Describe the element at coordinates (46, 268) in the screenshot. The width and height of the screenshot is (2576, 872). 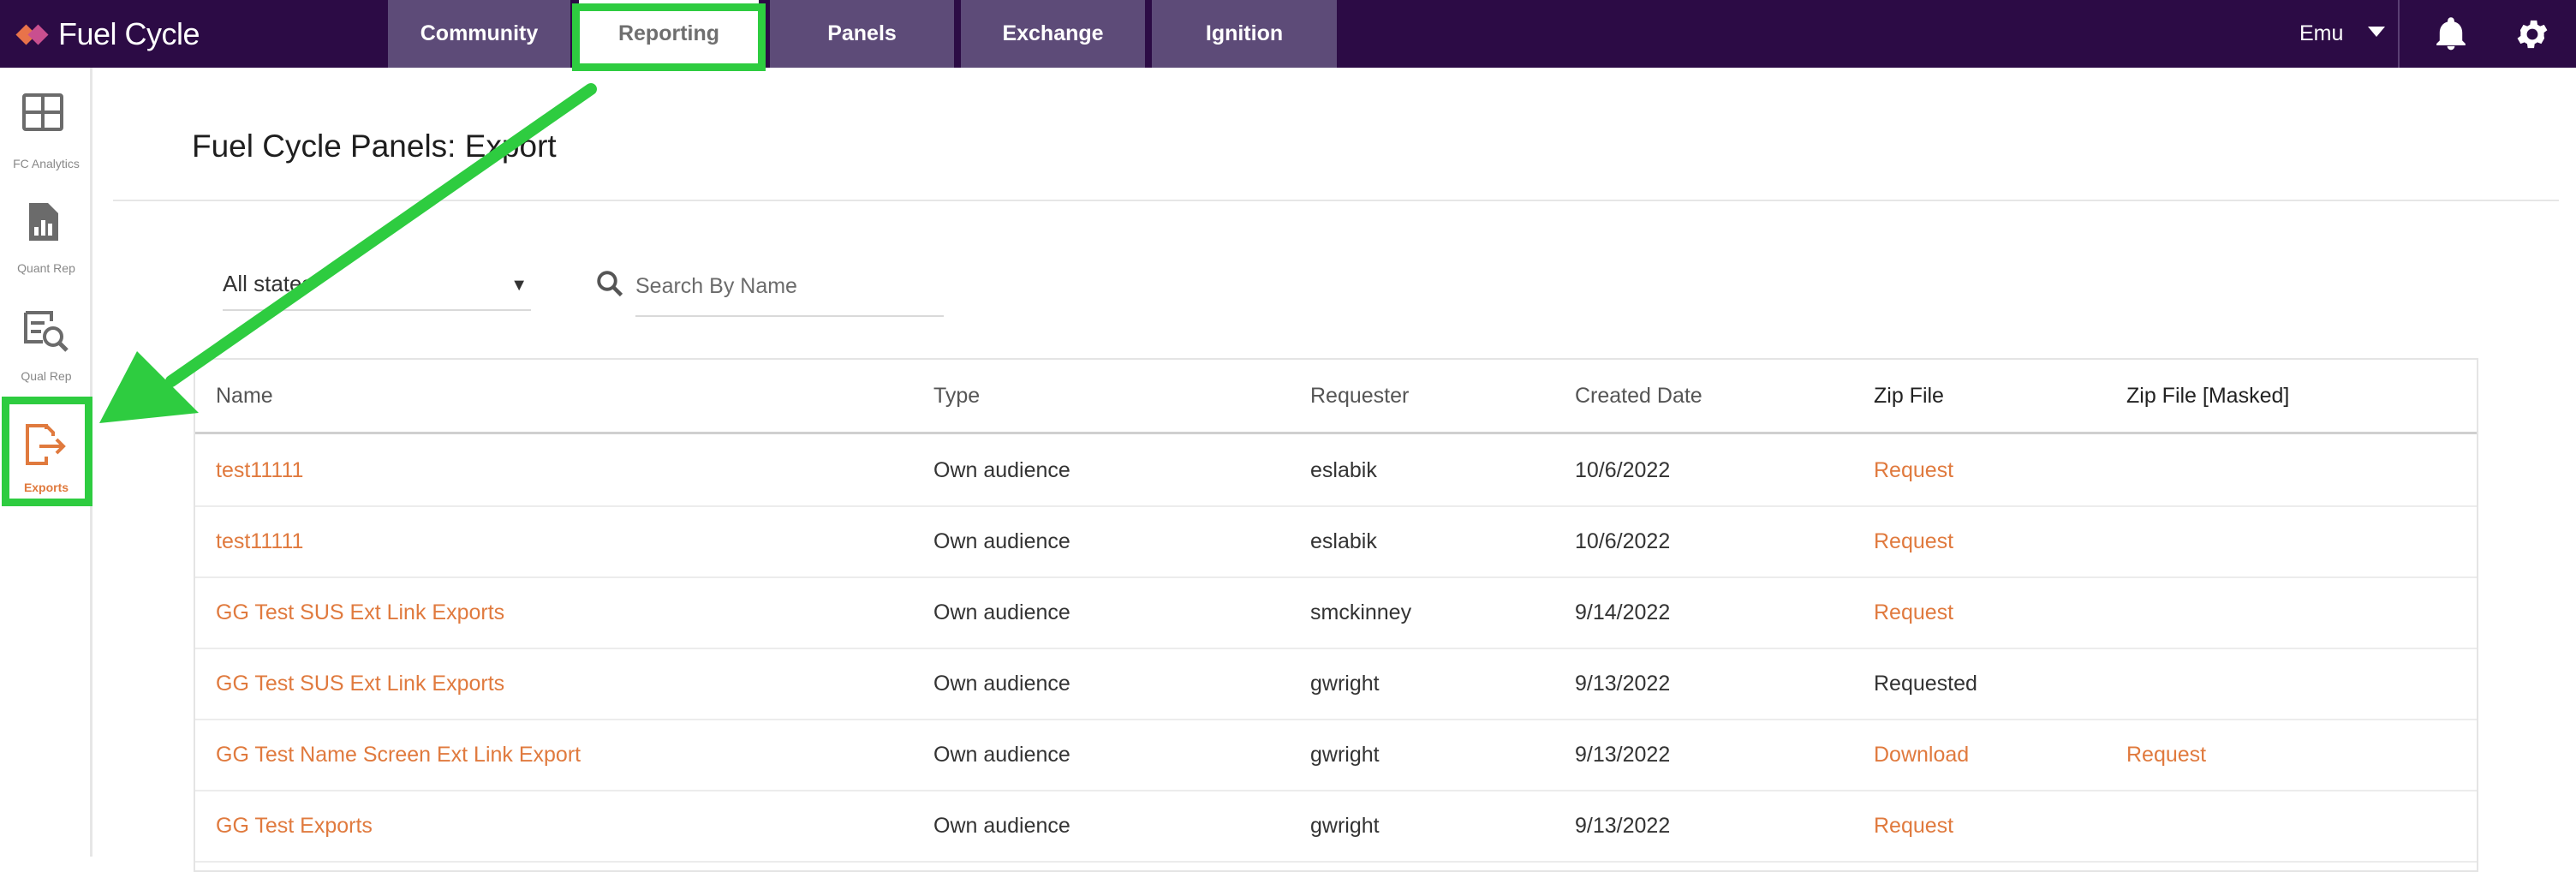
I see `sidebar-item-label: Quant Rep` at that location.